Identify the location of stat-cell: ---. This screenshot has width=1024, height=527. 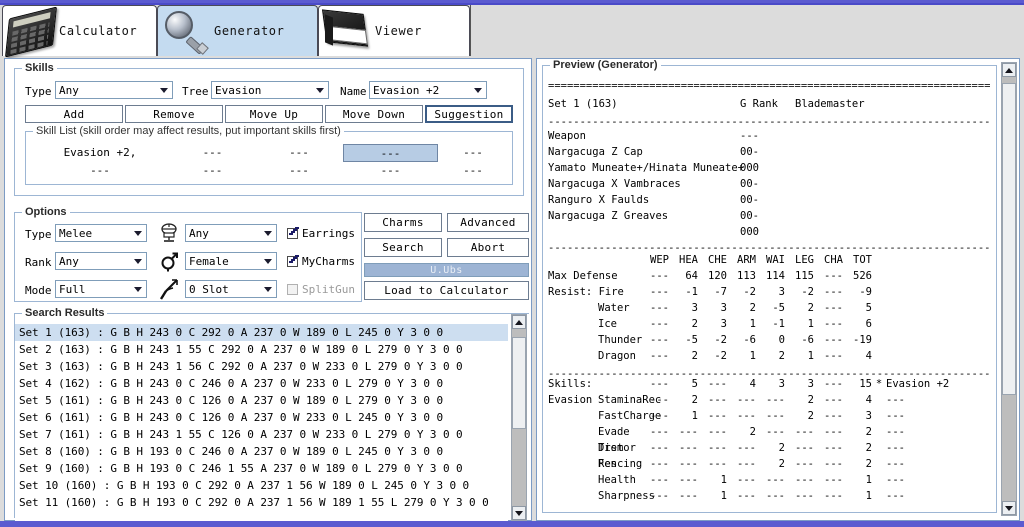
(833, 356).